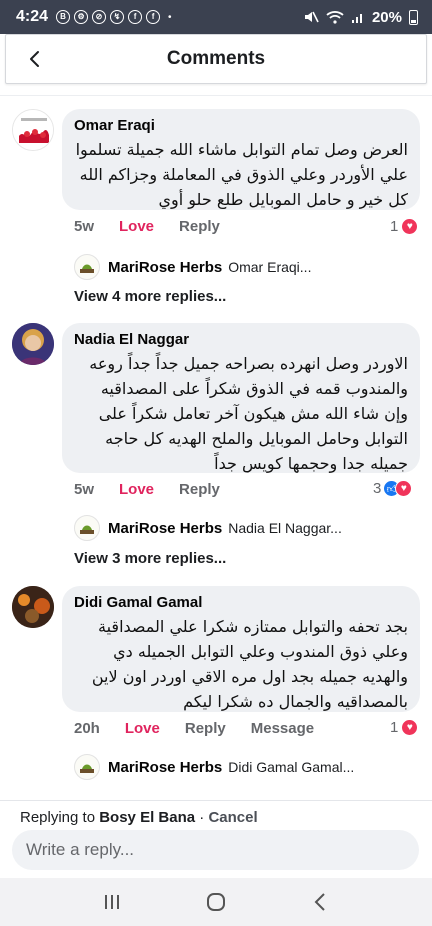 The height and width of the screenshot is (926, 432). I want to click on recent-apps-button, so click(112, 902).